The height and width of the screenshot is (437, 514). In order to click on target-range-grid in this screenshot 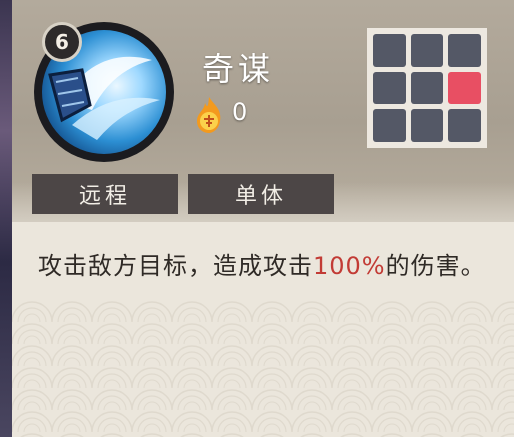, I will do `click(427, 88)`.